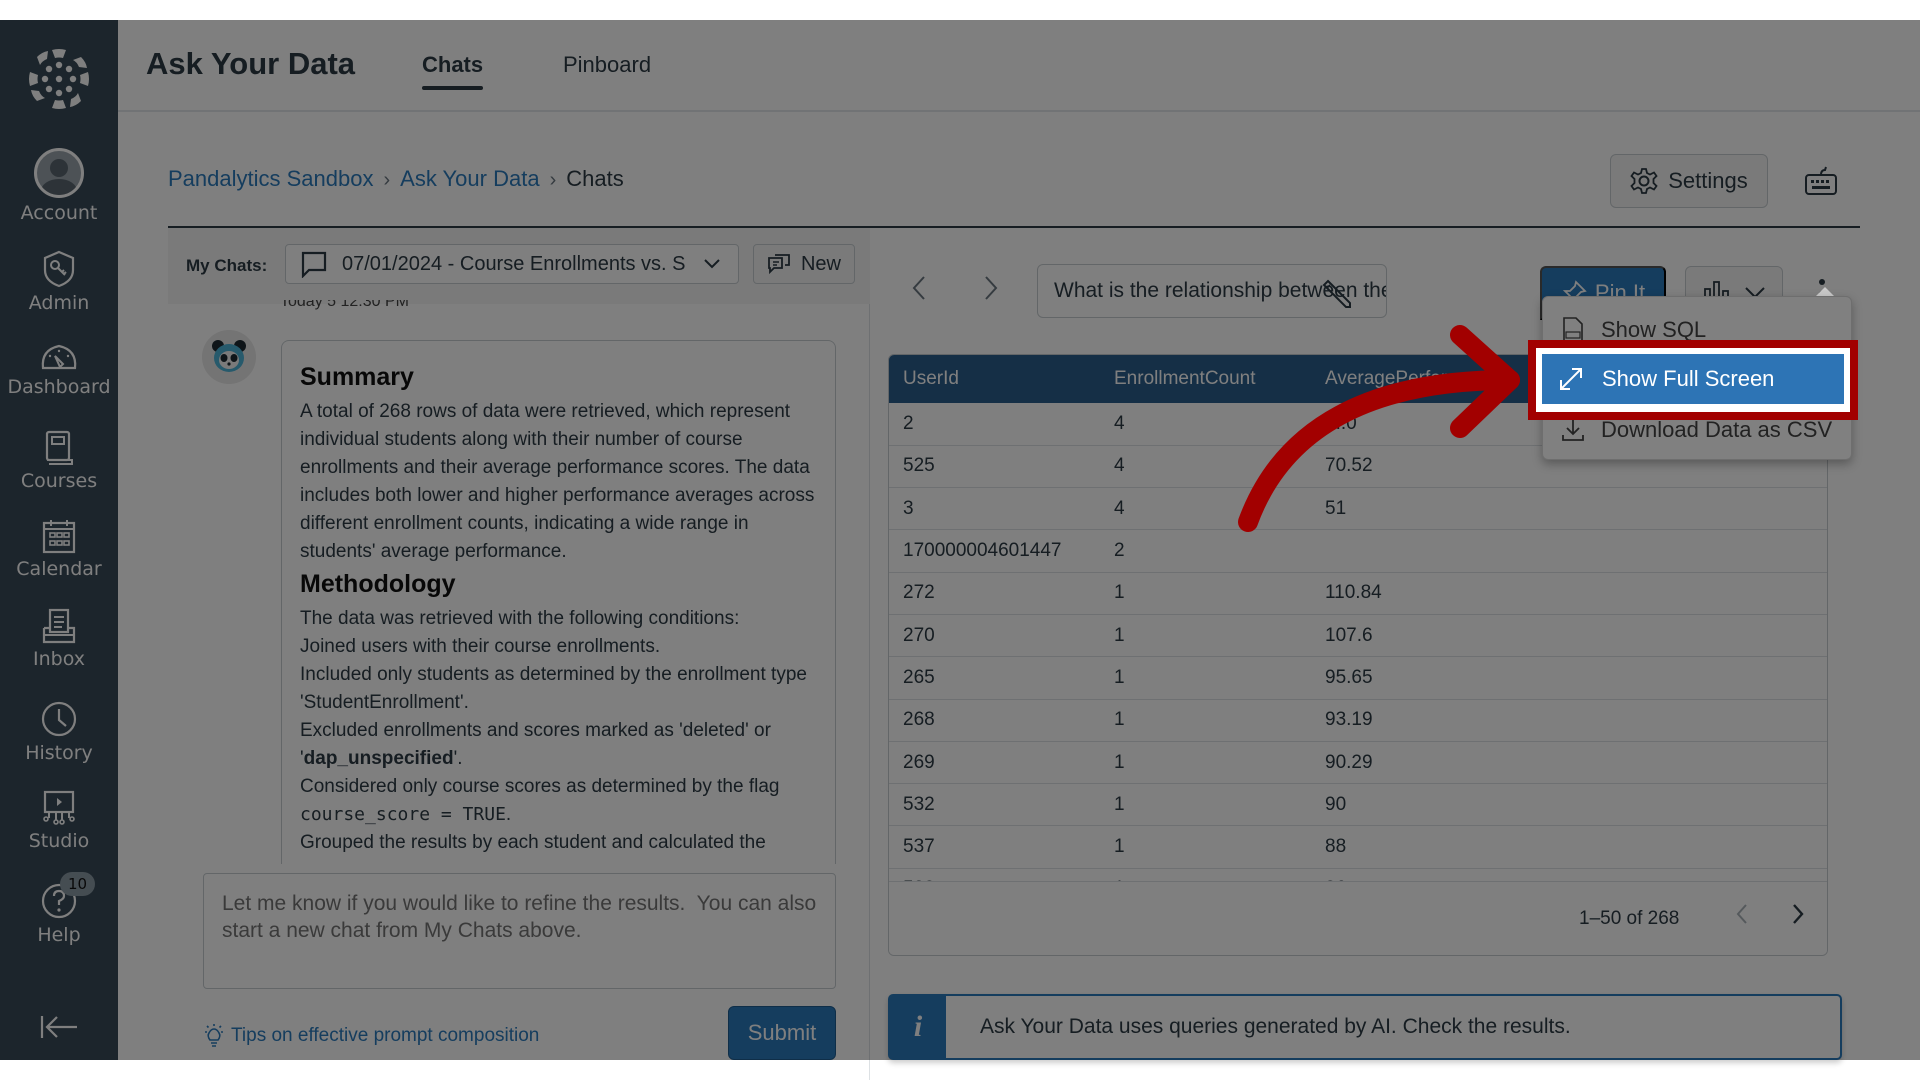 This screenshot has width=1920, height=1080. I want to click on speedometer-icon, so click(59, 357).